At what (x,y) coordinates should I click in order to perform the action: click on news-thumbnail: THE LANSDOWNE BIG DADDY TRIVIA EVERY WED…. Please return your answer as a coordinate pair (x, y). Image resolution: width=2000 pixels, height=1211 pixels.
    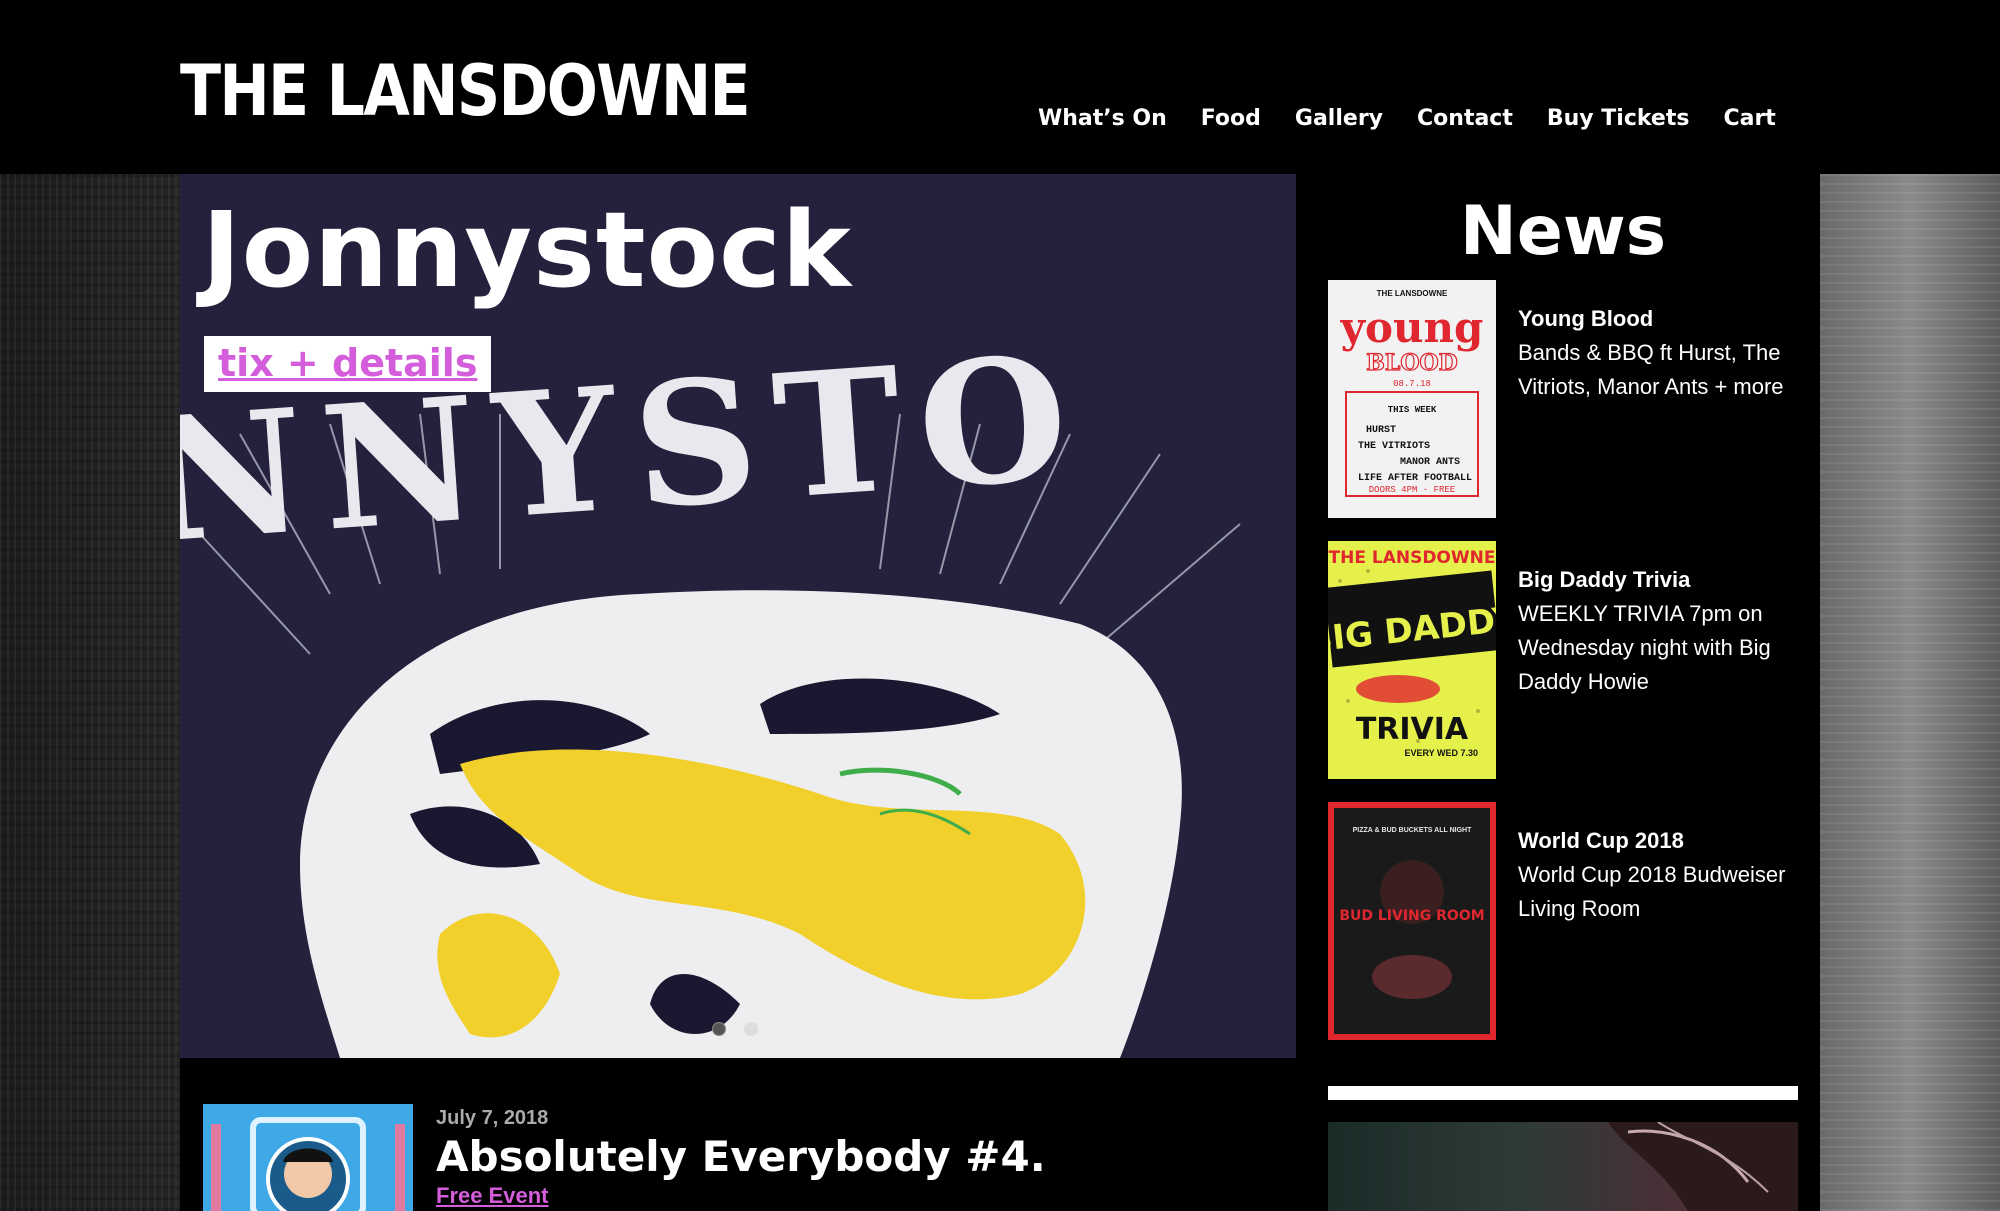
    Looking at the image, I should click on (1412, 660).